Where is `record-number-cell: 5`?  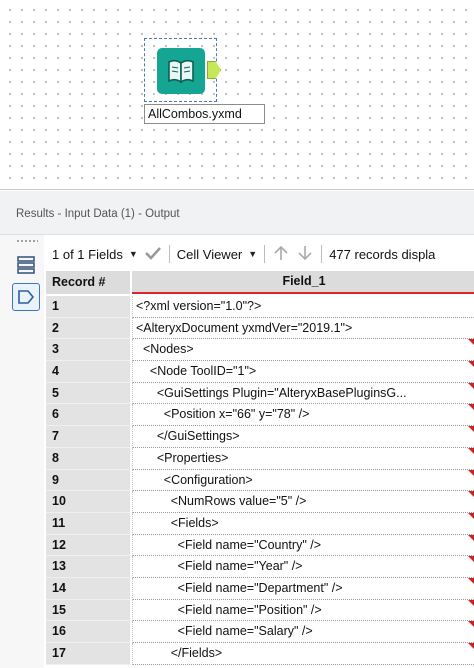
record-number-cell: 5 is located at coordinates (88, 393).